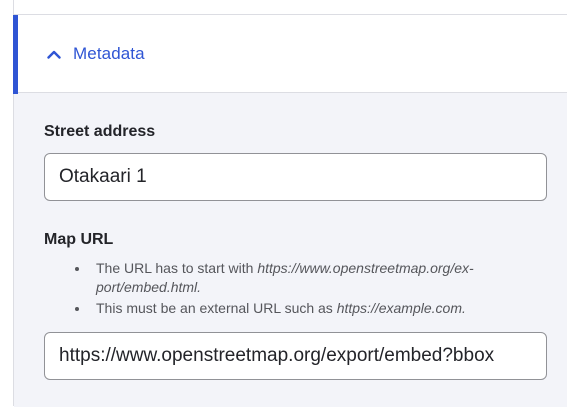 This screenshot has width=567, height=407. I want to click on metadata-summary-label: Metadata, so click(109, 53).